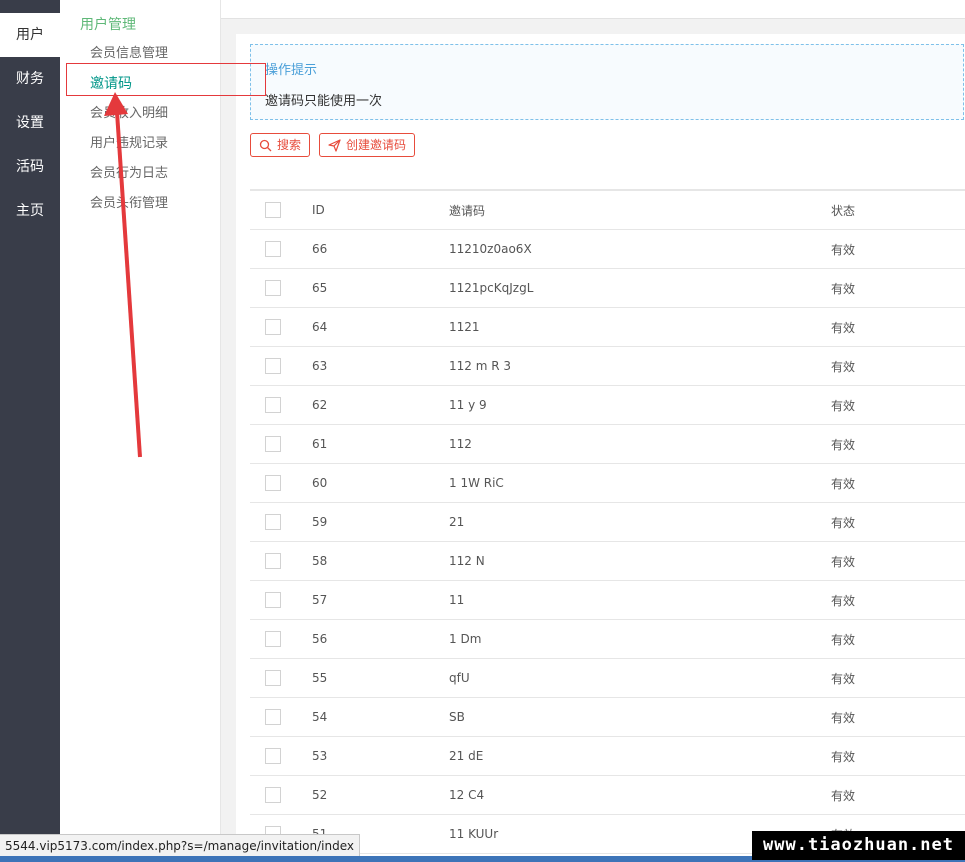 The width and height of the screenshot is (965, 862). Describe the element at coordinates (640, 756) in the screenshot. I see `row-code: 21 dE` at that location.